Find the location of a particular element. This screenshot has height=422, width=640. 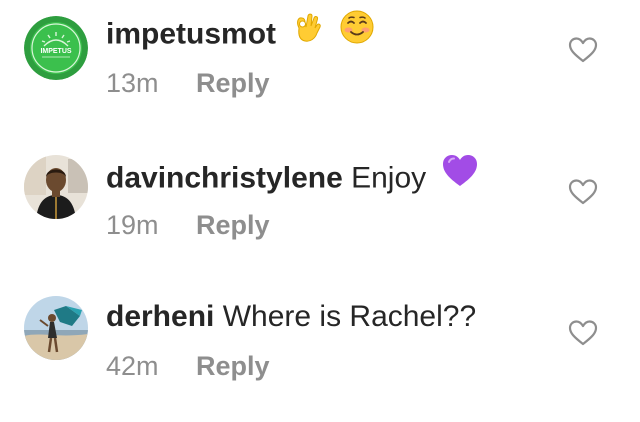

comment-text: Enjoy is located at coordinates (389, 178).